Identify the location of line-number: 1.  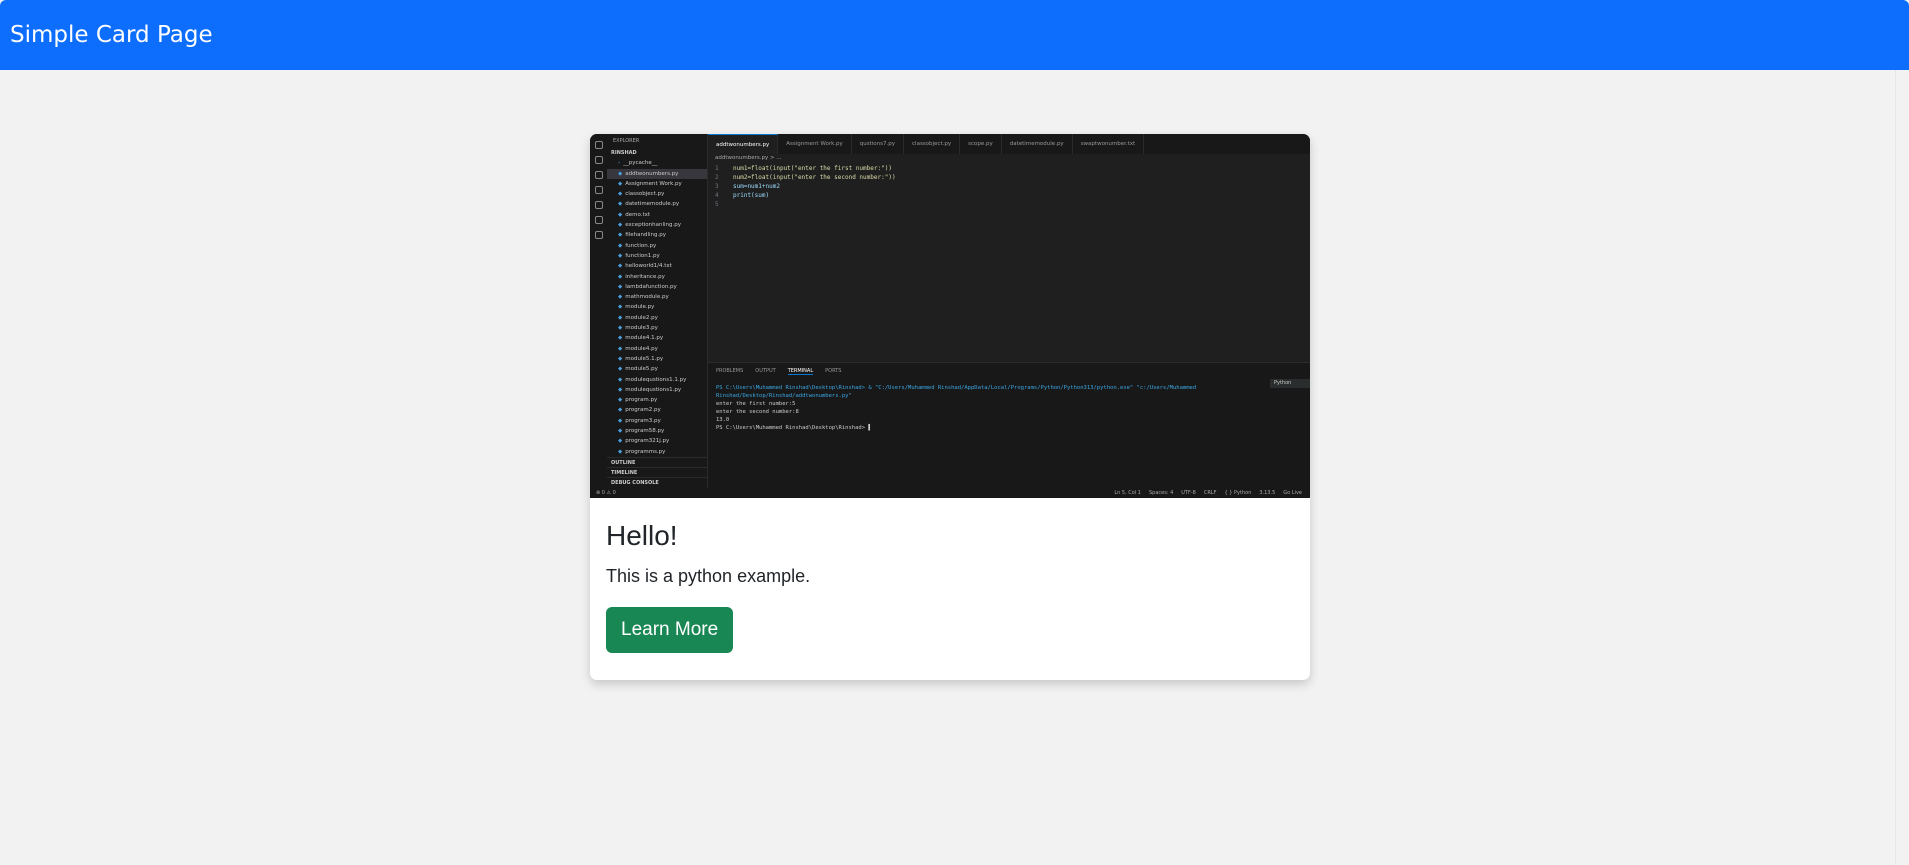
(717, 168).